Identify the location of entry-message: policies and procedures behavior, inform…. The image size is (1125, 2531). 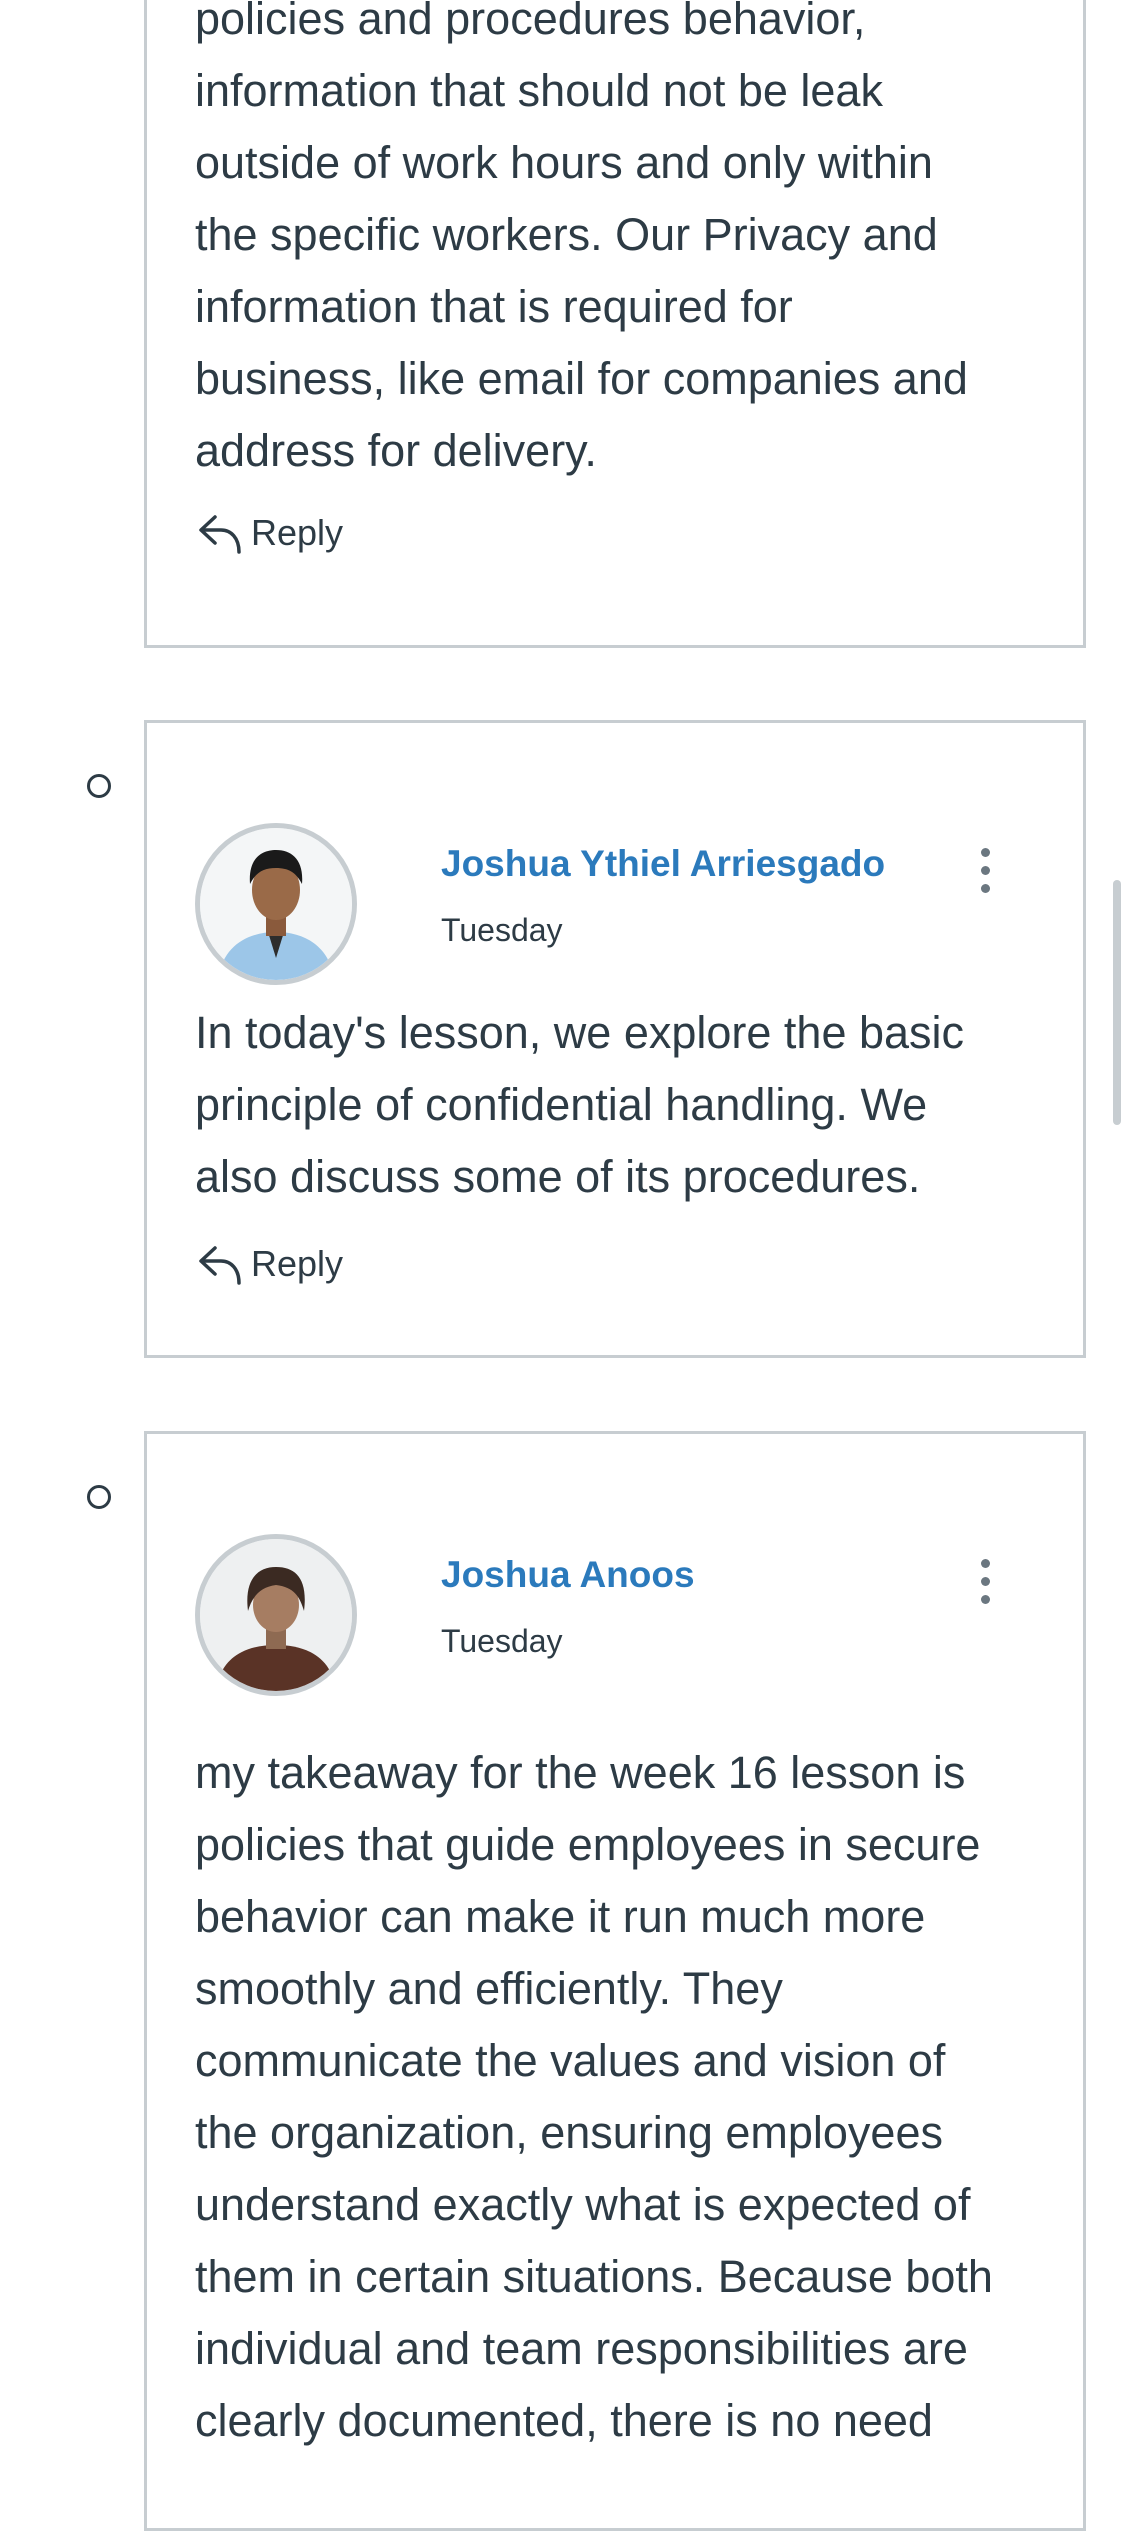
(581, 238).